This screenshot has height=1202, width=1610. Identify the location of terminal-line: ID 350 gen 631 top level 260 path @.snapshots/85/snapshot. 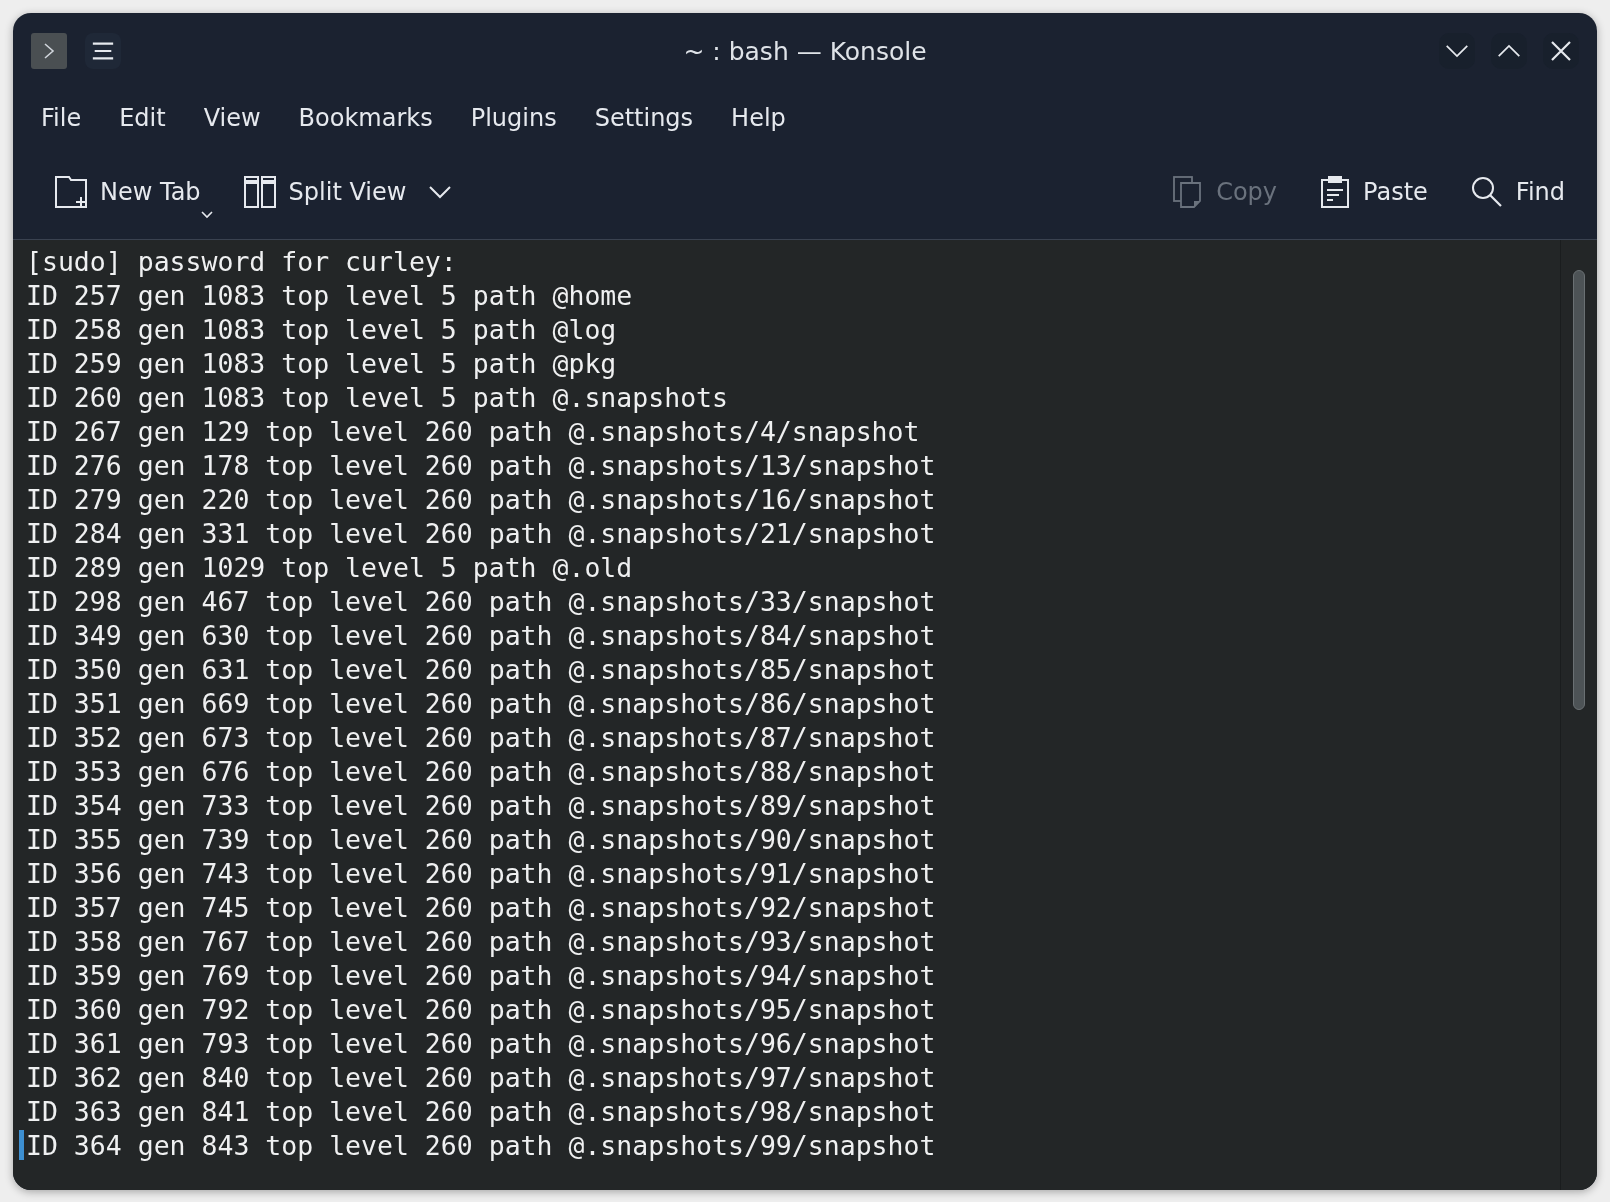
(481, 669).